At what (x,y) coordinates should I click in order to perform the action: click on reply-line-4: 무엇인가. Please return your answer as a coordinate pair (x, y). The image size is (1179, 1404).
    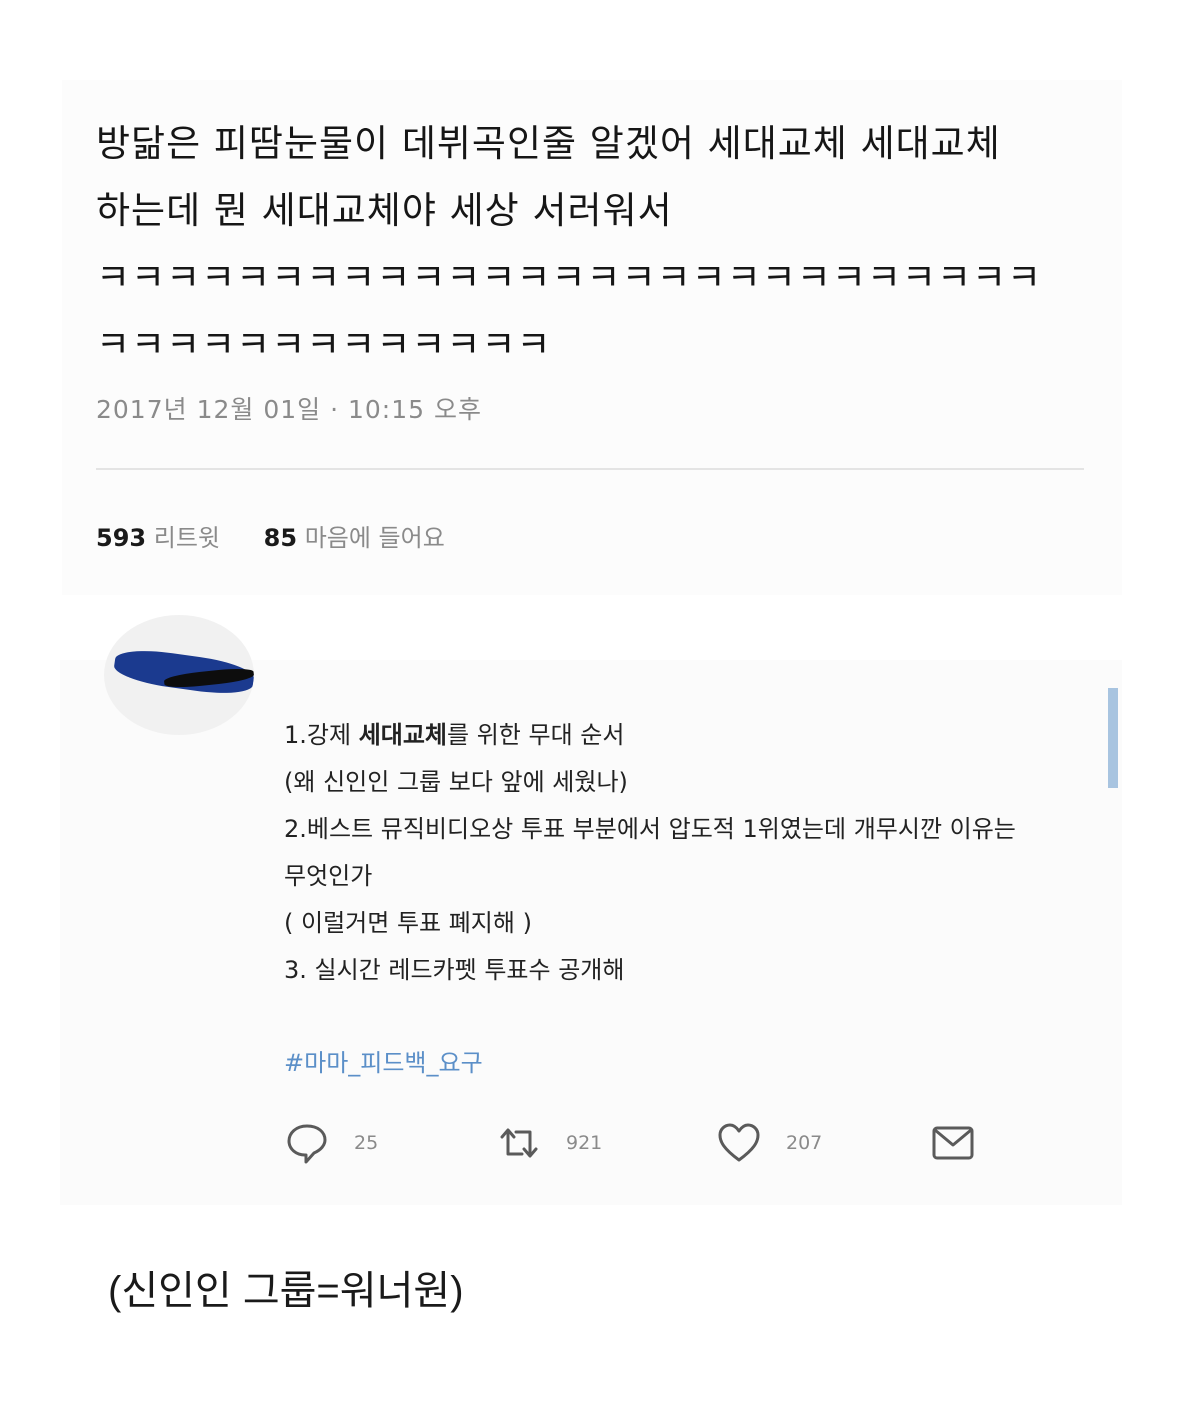
    Looking at the image, I should click on (328, 876).